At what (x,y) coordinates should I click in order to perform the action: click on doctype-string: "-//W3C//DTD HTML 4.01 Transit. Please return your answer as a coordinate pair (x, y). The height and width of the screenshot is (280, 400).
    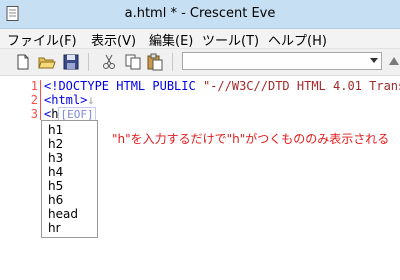
    Looking at the image, I should click on (301, 86).